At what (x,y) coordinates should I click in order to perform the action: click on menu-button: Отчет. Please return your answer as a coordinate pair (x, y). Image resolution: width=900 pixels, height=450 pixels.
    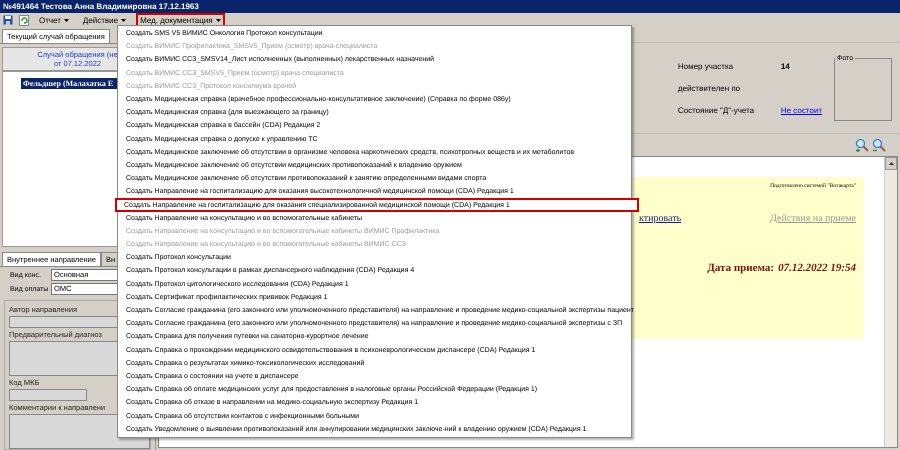
    Looking at the image, I should click on (54, 20).